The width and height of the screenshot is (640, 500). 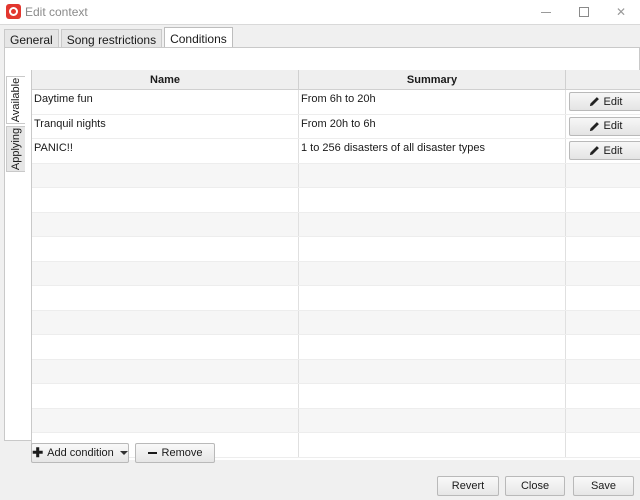 I want to click on column-header-name: Name, so click(x=165, y=80).